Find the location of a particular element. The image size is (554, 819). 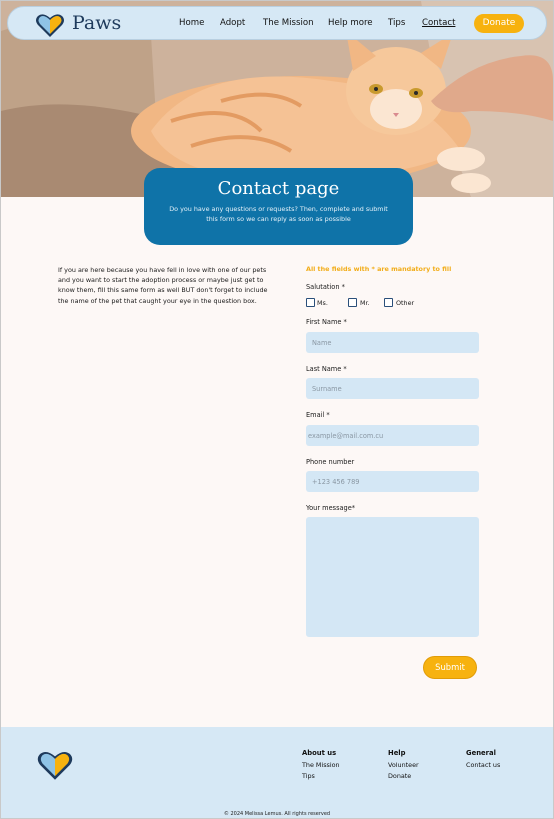

nav-link-tips: Tips is located at coordinates (396, 23).